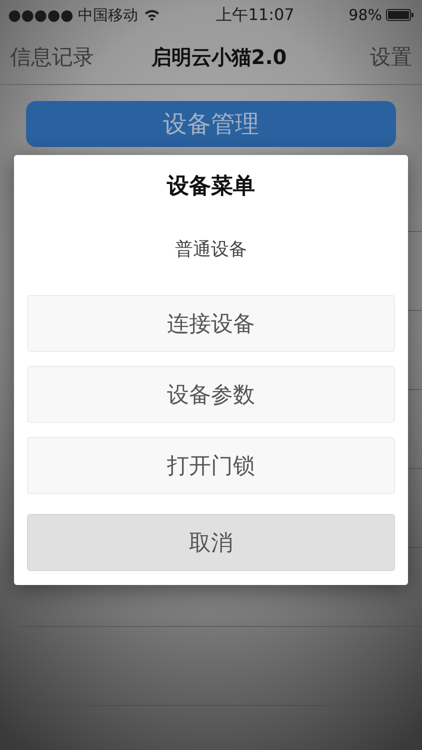  I want to click on device-management-button: 设备管理, so click(211, 124).